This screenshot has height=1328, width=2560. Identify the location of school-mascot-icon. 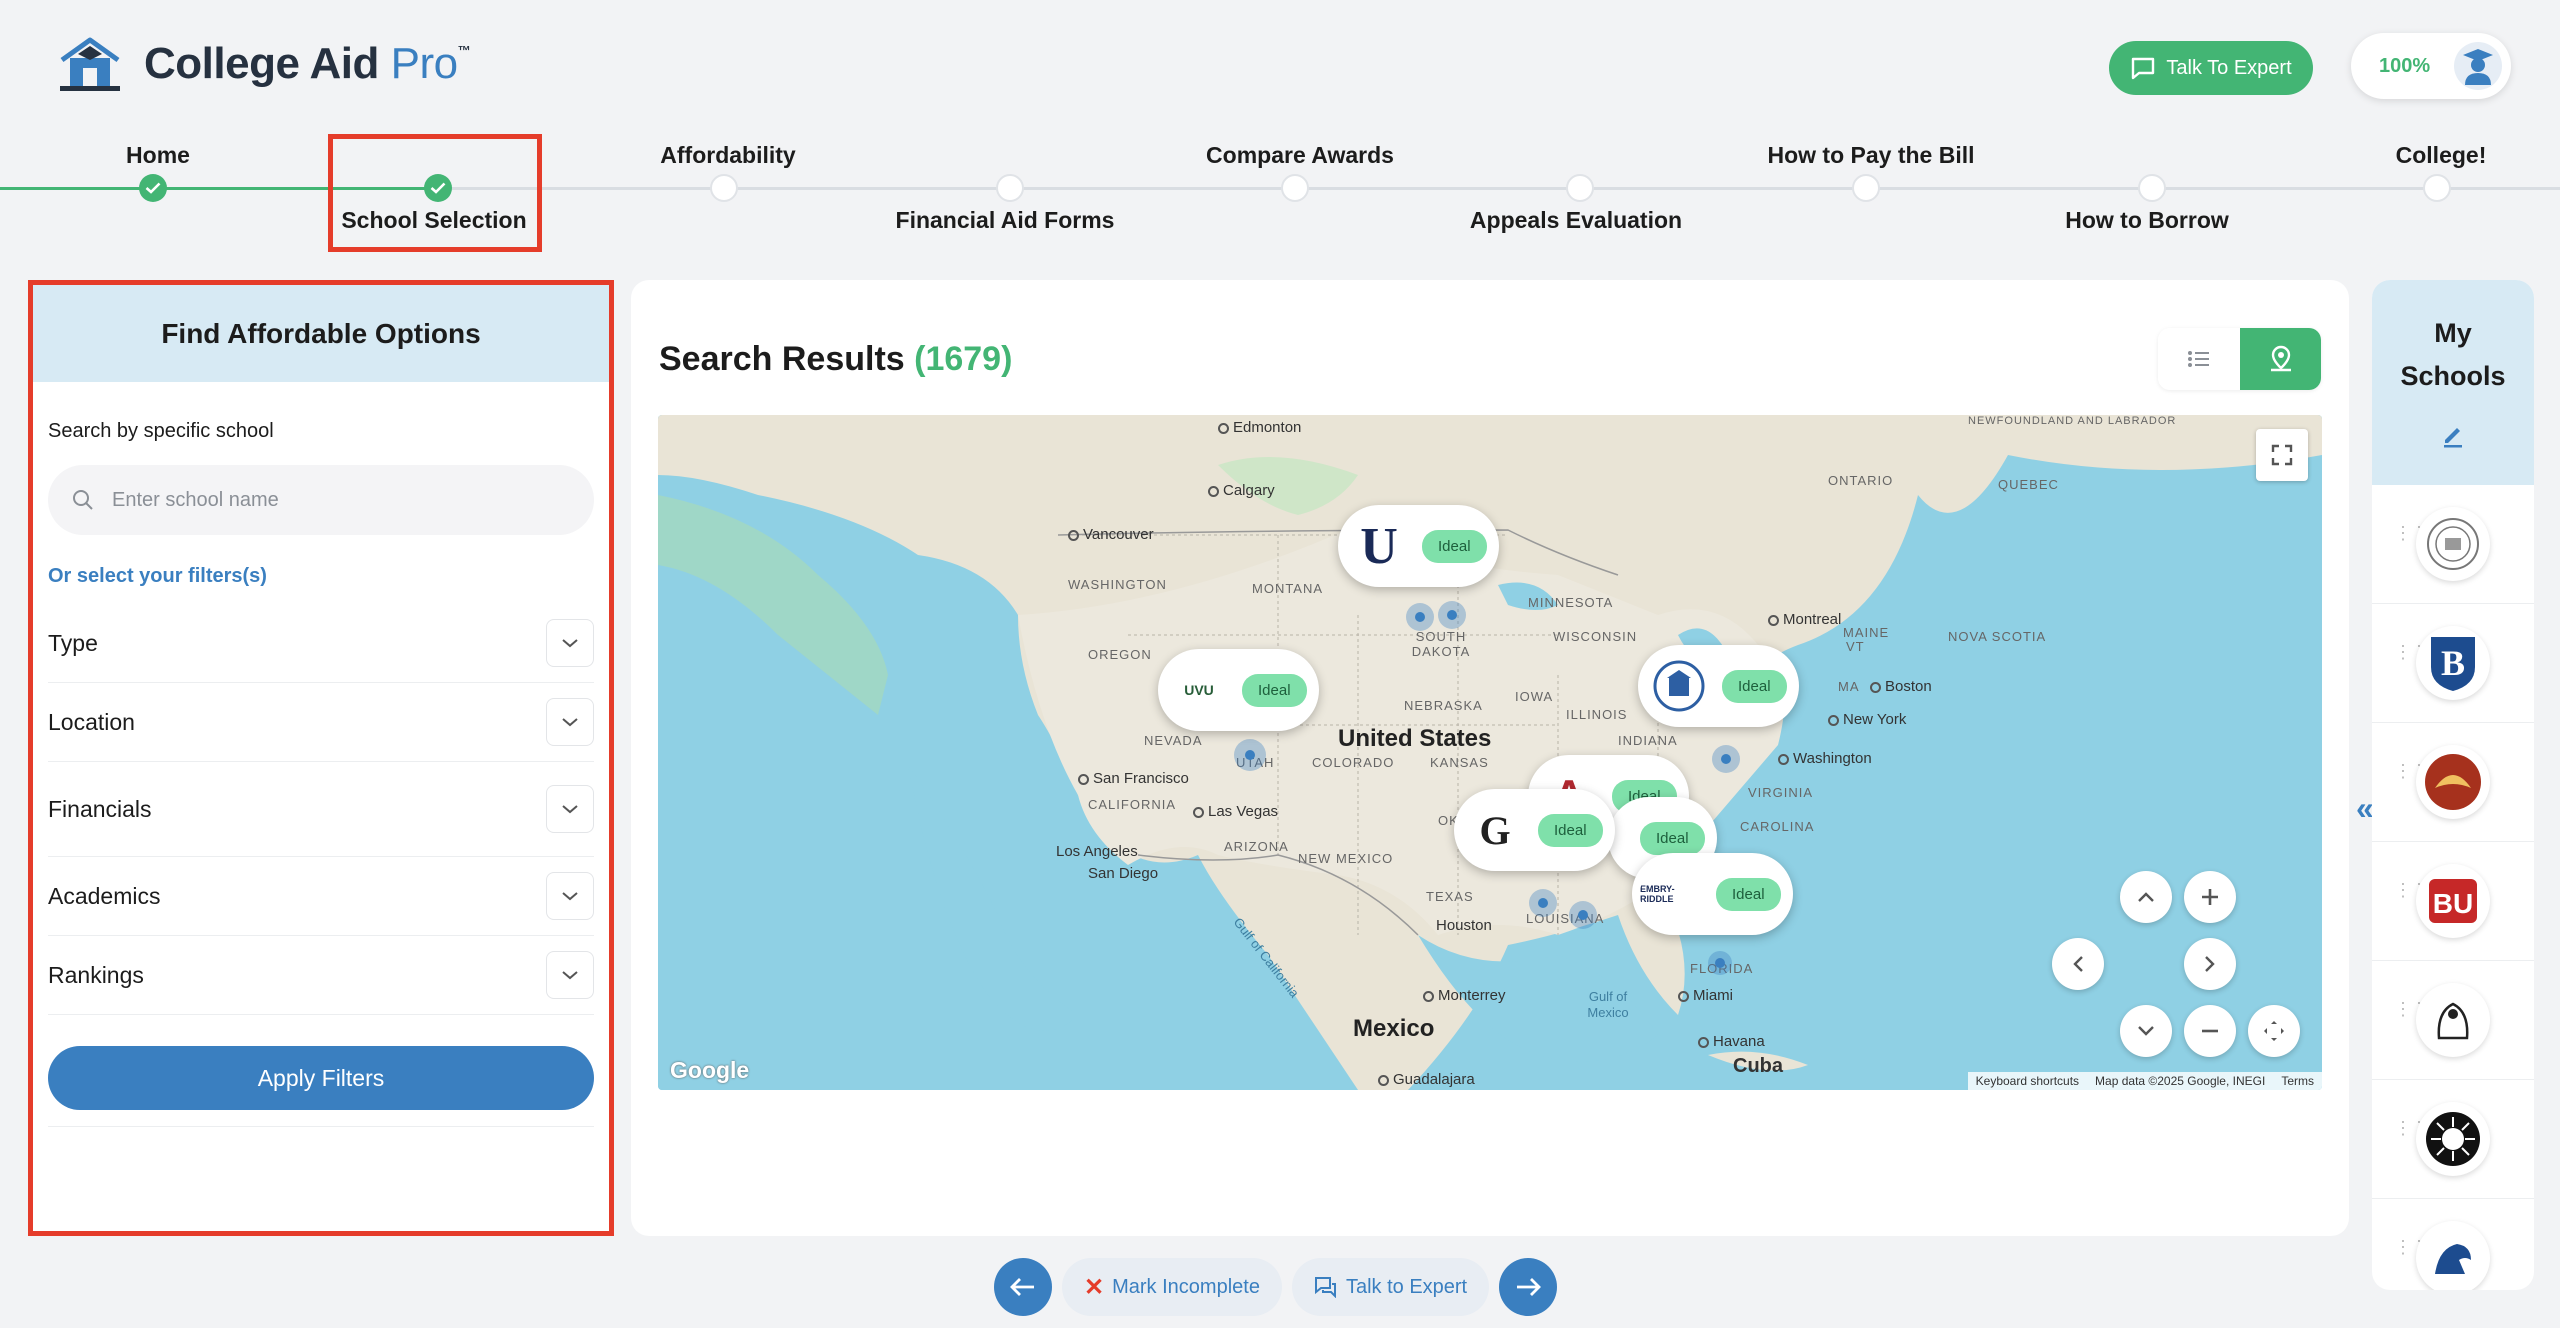
(2453, 1255).